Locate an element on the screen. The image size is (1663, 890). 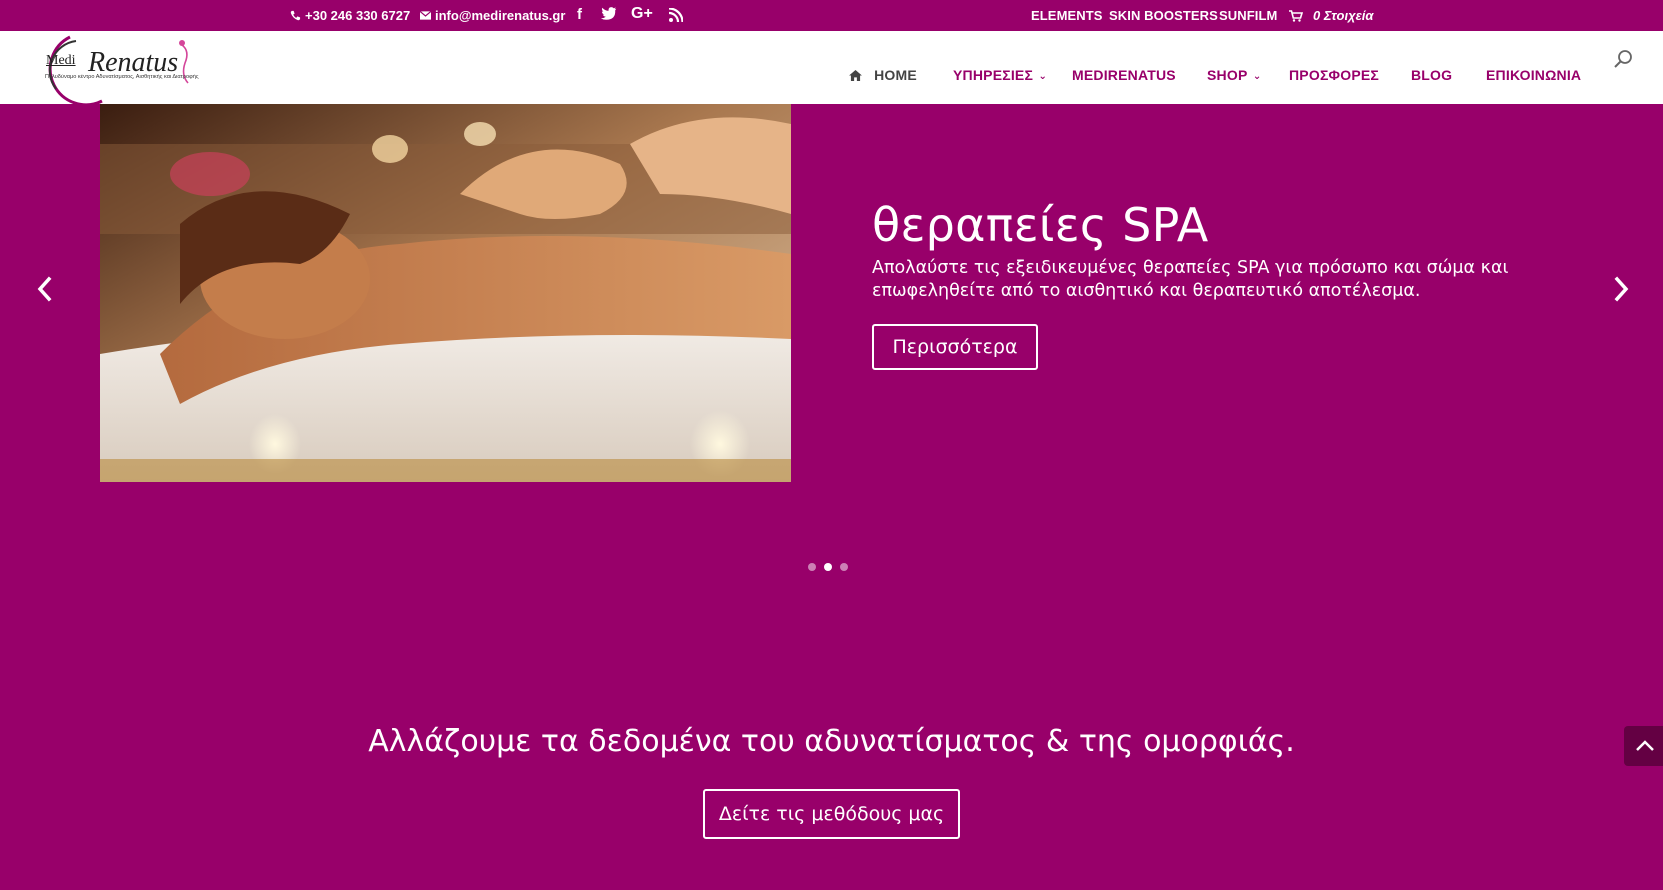
cart-count: 0 Στοιχεία is located at coordinates (1343, 15).